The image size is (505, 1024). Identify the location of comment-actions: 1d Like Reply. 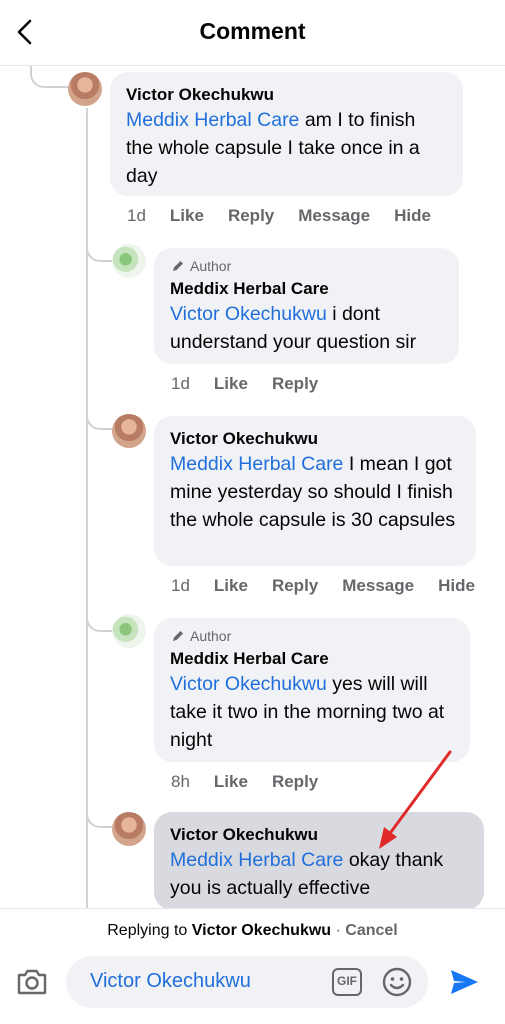
(256, 384).